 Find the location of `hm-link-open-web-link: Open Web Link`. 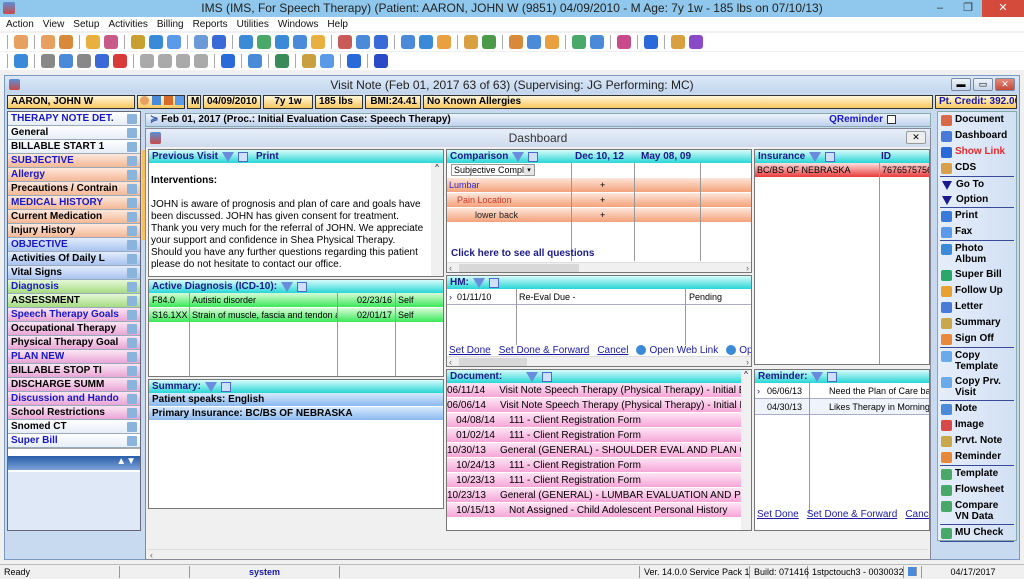

hm-link-open-web-link: Open Web Link is located at coordinates (683, 350).